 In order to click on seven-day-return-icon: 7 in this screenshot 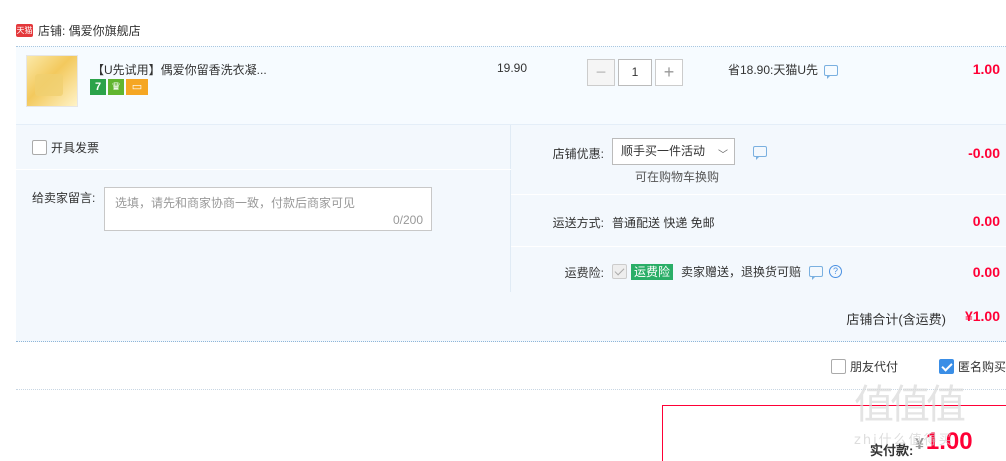, I will do `click(98, 87)`.